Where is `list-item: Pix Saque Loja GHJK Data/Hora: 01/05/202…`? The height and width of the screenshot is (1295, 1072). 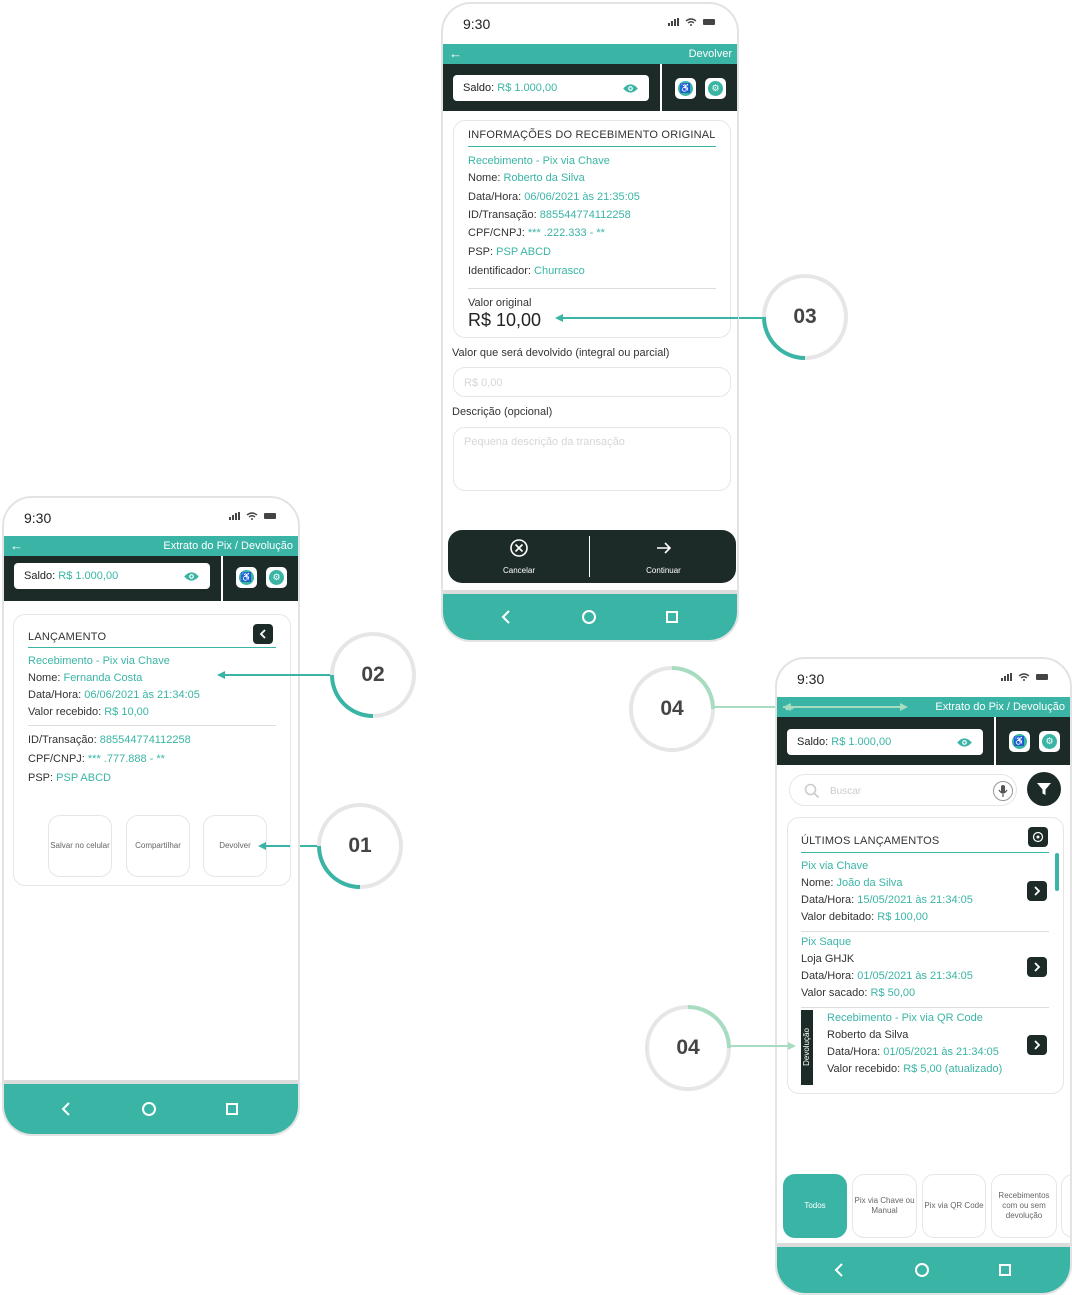
list-item: Pix Saque Loja GHJK Data/Hora: 01/05/202… is located at coordinates (923, 968).